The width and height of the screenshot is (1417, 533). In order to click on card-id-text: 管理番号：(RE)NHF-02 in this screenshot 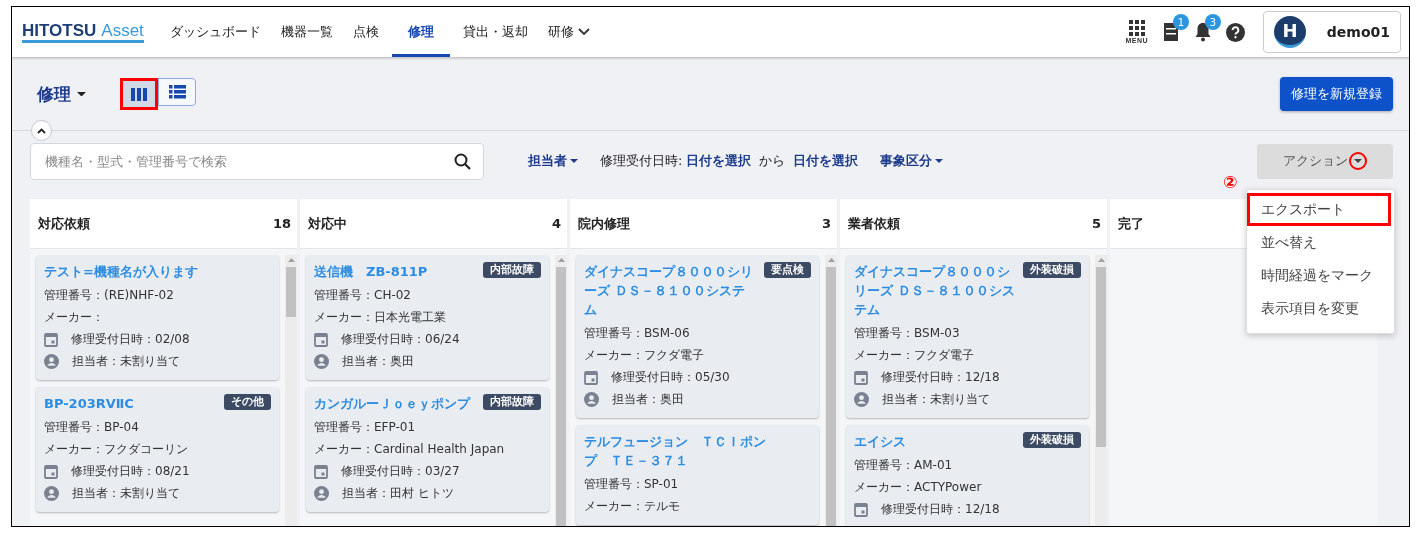, I will do `click(109, 295)`.